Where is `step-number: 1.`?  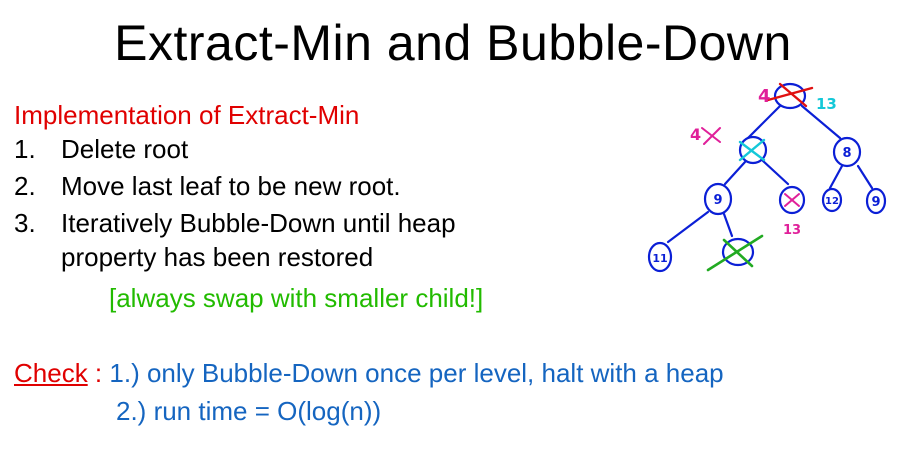
step-number: 1. is located at coordinates (25, 149).